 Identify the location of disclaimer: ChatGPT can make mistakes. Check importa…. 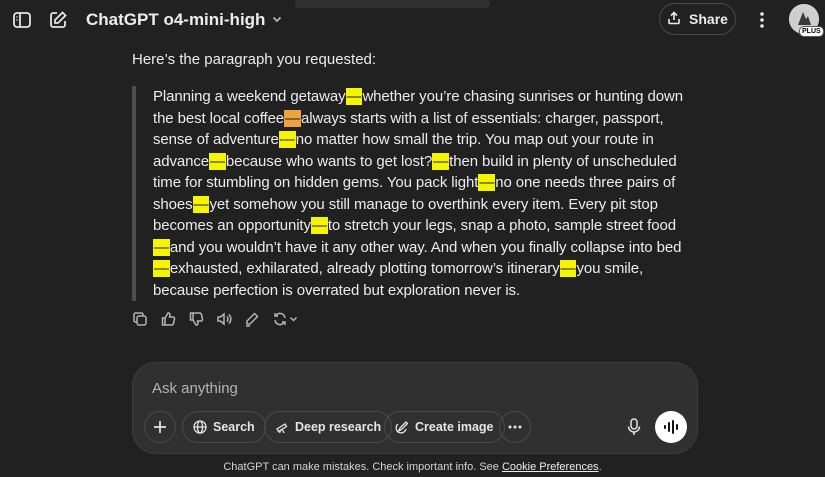
(412, 467).